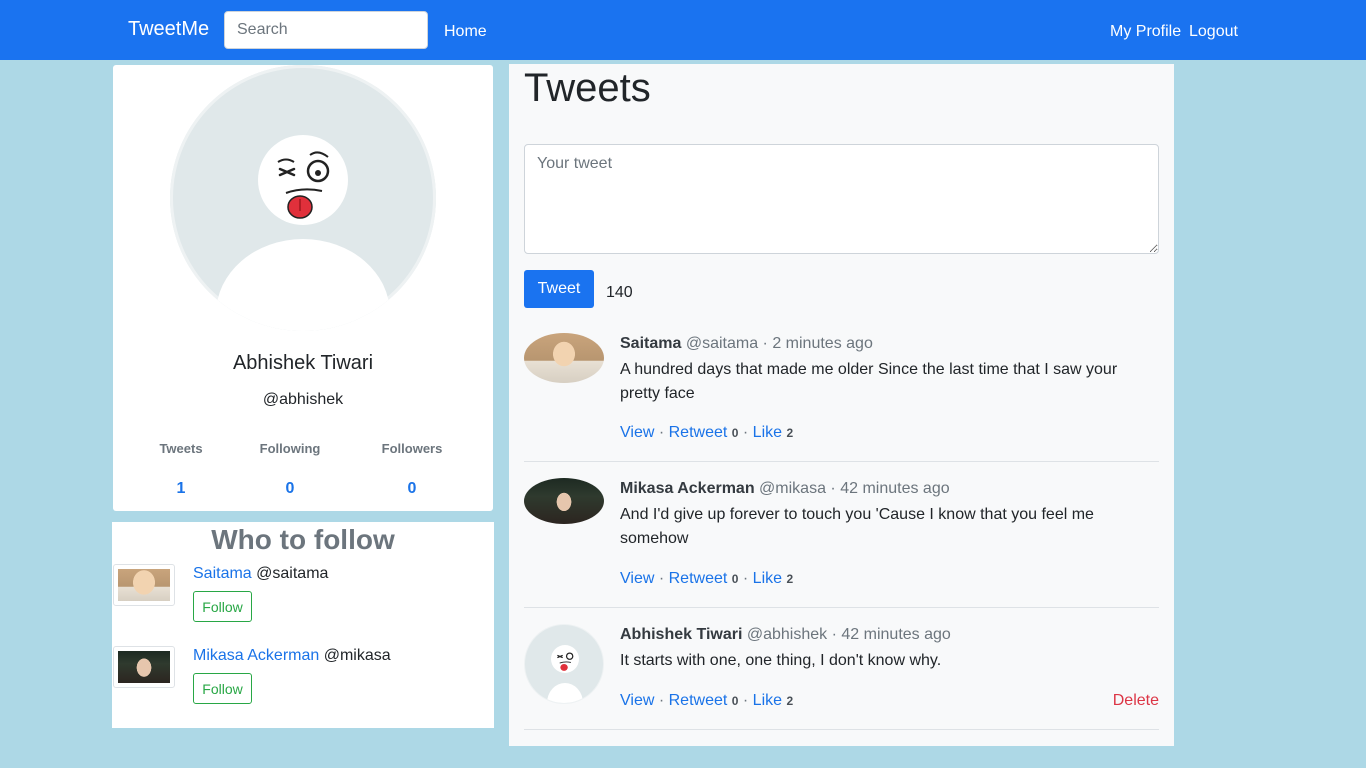 This screenshot has width=1366, height=768. What do you see at coordinates (1213, 32) in the screenshot?
I see `nav-logout-link: Logout` at bounding box center [1213, 32].